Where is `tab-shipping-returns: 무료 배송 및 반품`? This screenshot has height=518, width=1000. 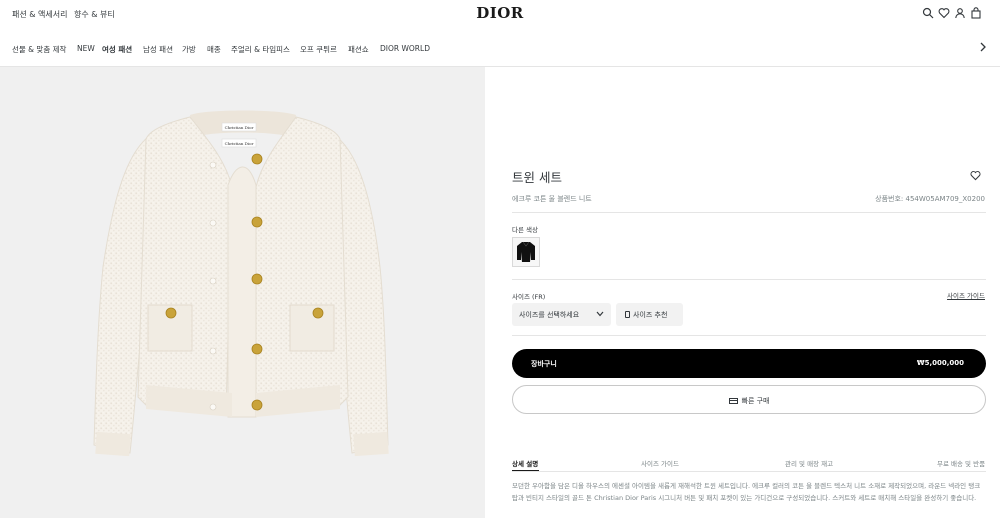
tab-shipping-returns: 무료 배송 및 반품 is located at coordinates (961, 463).